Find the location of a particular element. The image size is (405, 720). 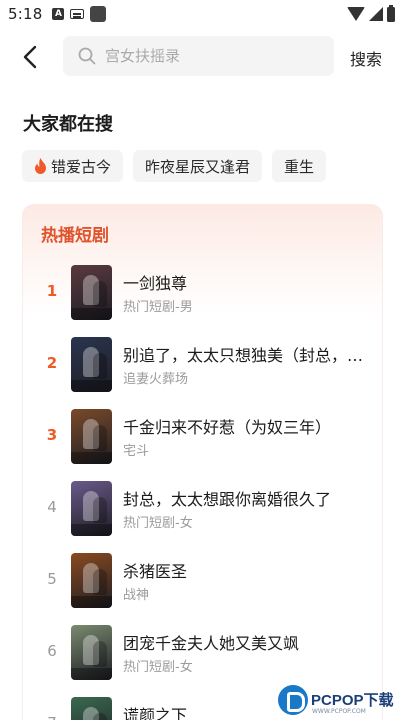

rank-number: 7 is located at coordinates (52, 717).